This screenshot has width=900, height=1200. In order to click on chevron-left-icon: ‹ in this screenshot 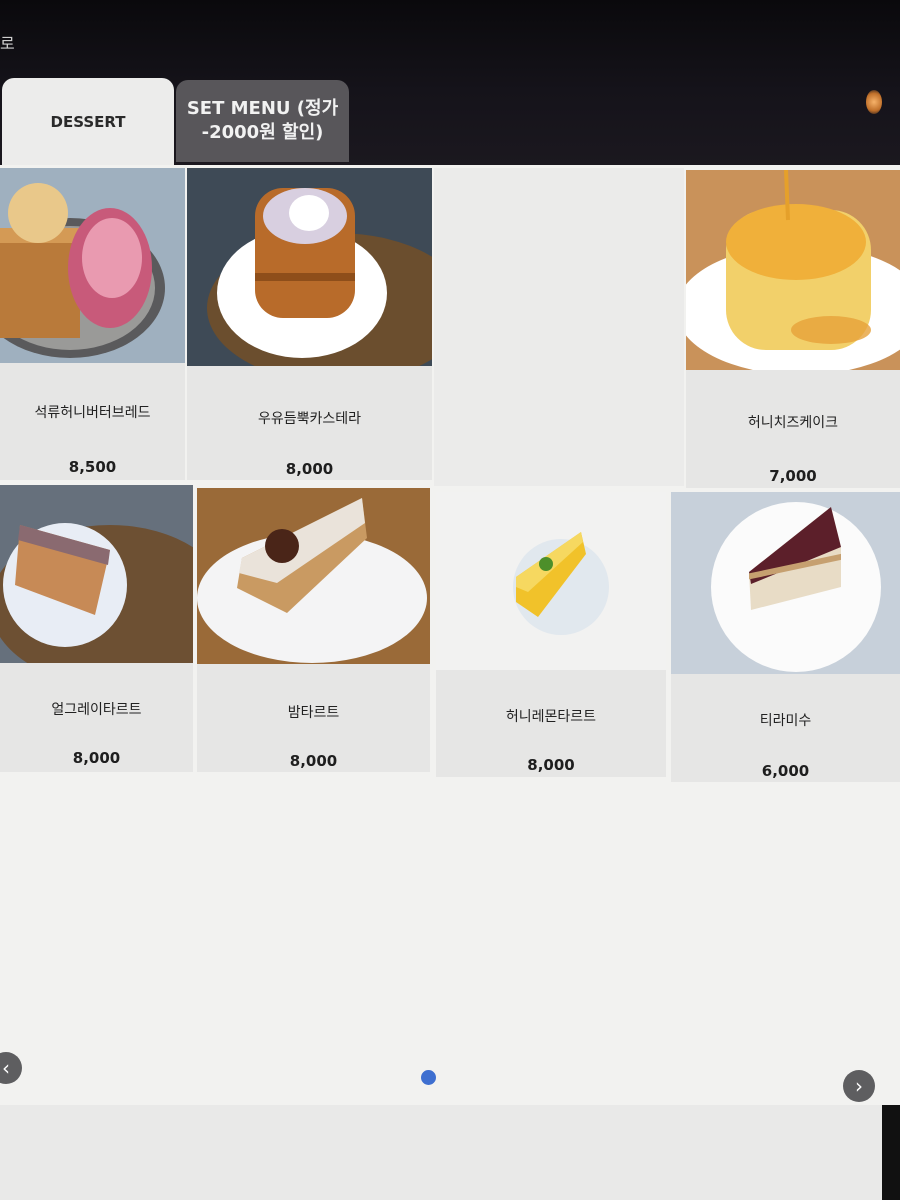, I will do `click(6, 1068)`.